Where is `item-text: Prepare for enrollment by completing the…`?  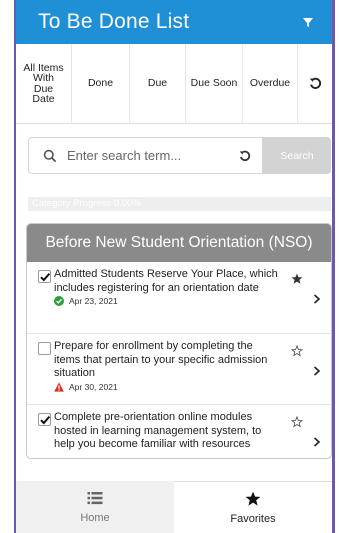 item-text: Prepare for enrollment by completing the… is located at coordinates (161, 359).